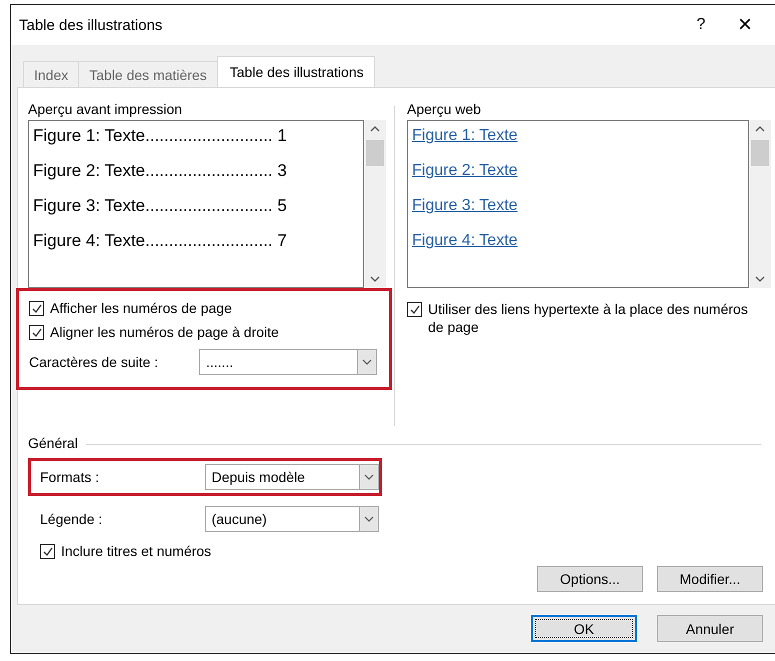 This screenshot has width=775, height=661. I want to click on group-label: Général, so click(53, 443).